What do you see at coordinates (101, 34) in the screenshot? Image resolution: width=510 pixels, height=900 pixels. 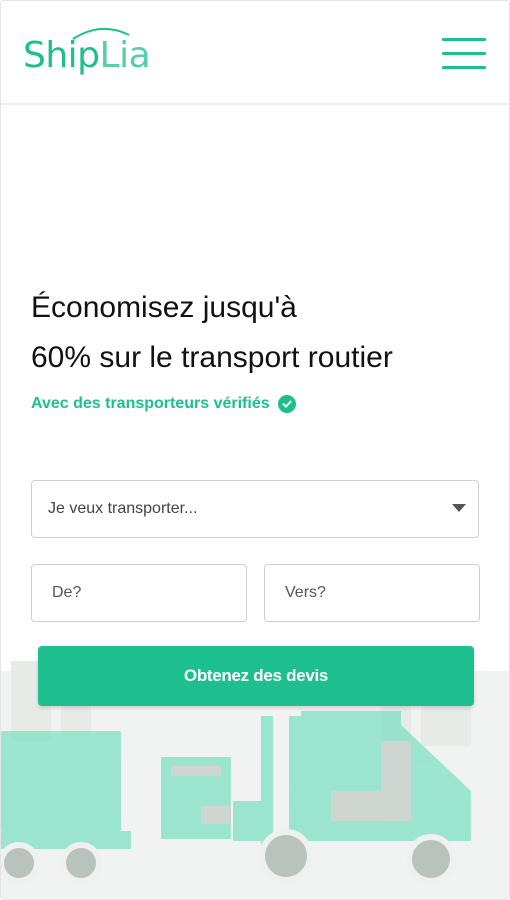 I see `logo-swoosh-icon` at bounding box center [101, 34].